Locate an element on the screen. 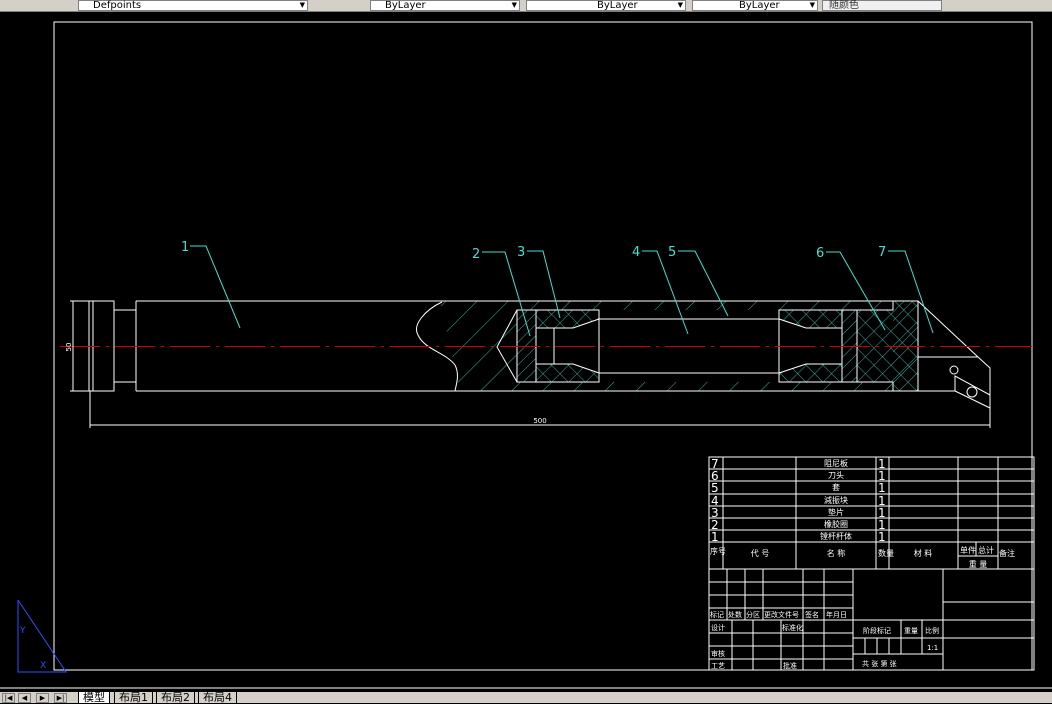  bom-row-number: 5 is located at coordinates (715, 488).